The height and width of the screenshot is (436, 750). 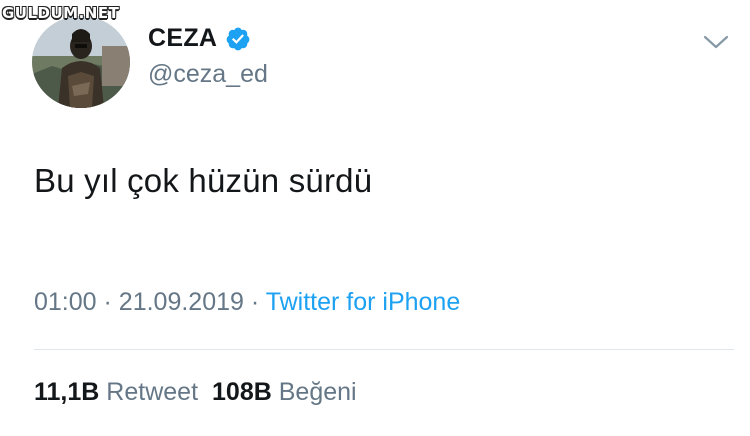 What do you see at coordinates (202, 392) in the screenshot?
I see `tweet-stats: 11,1B Retweet 108B Beğeni` at bounding box center [202, 392].